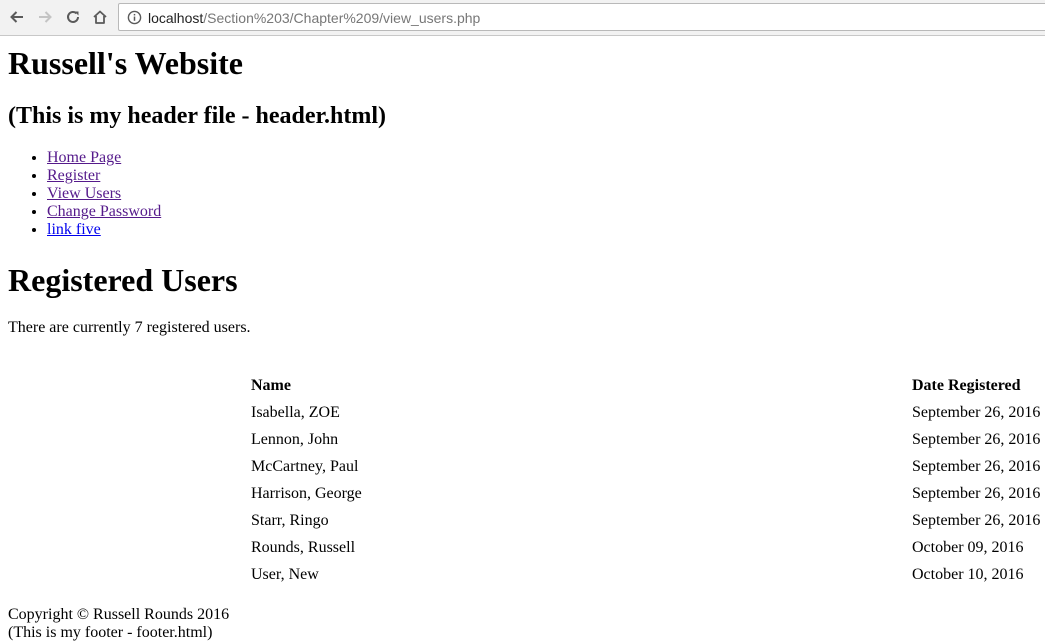 Image resolution: width=1045 pixels, height=642 pixels. Describe the element at coordinates (134, 20) in the screenshot. I see `info-icon` at that location.